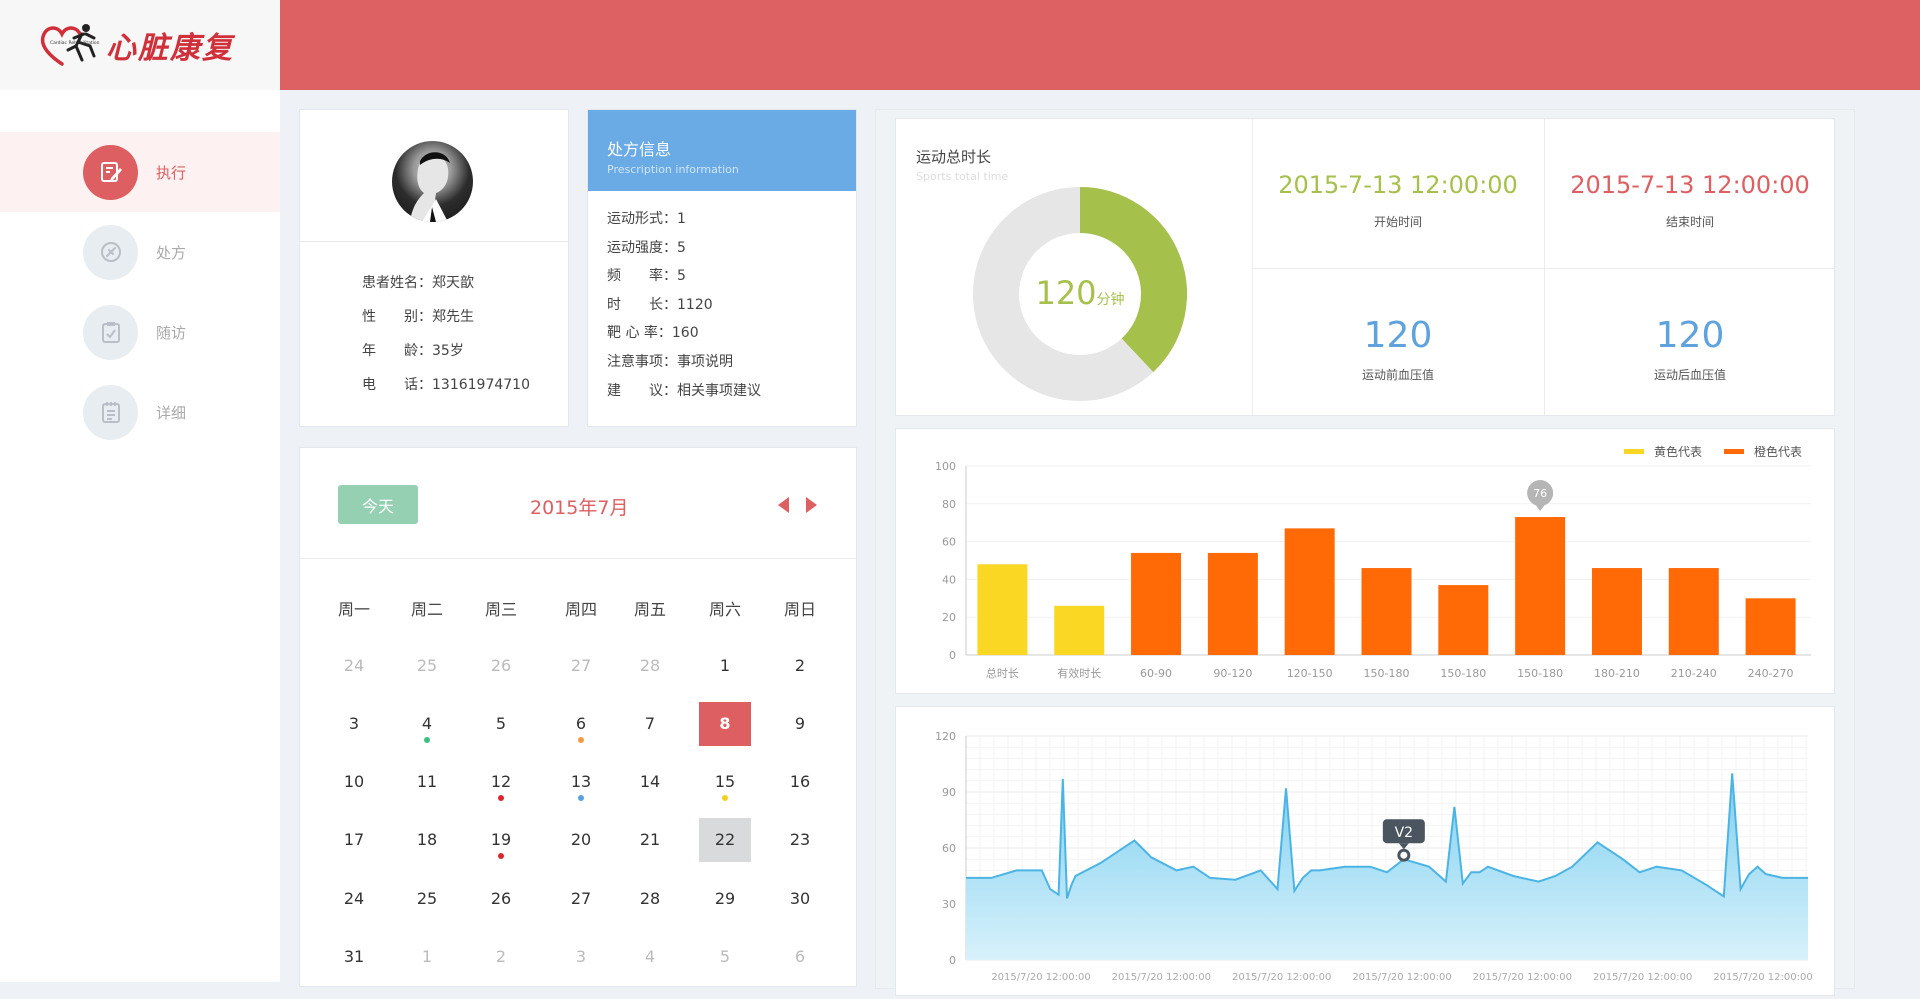 The image size is (1920, 999). Describe the element at coordinates (579, 508) in the screenshot. I see `calendar-month-label: 2015年7月` at that location.